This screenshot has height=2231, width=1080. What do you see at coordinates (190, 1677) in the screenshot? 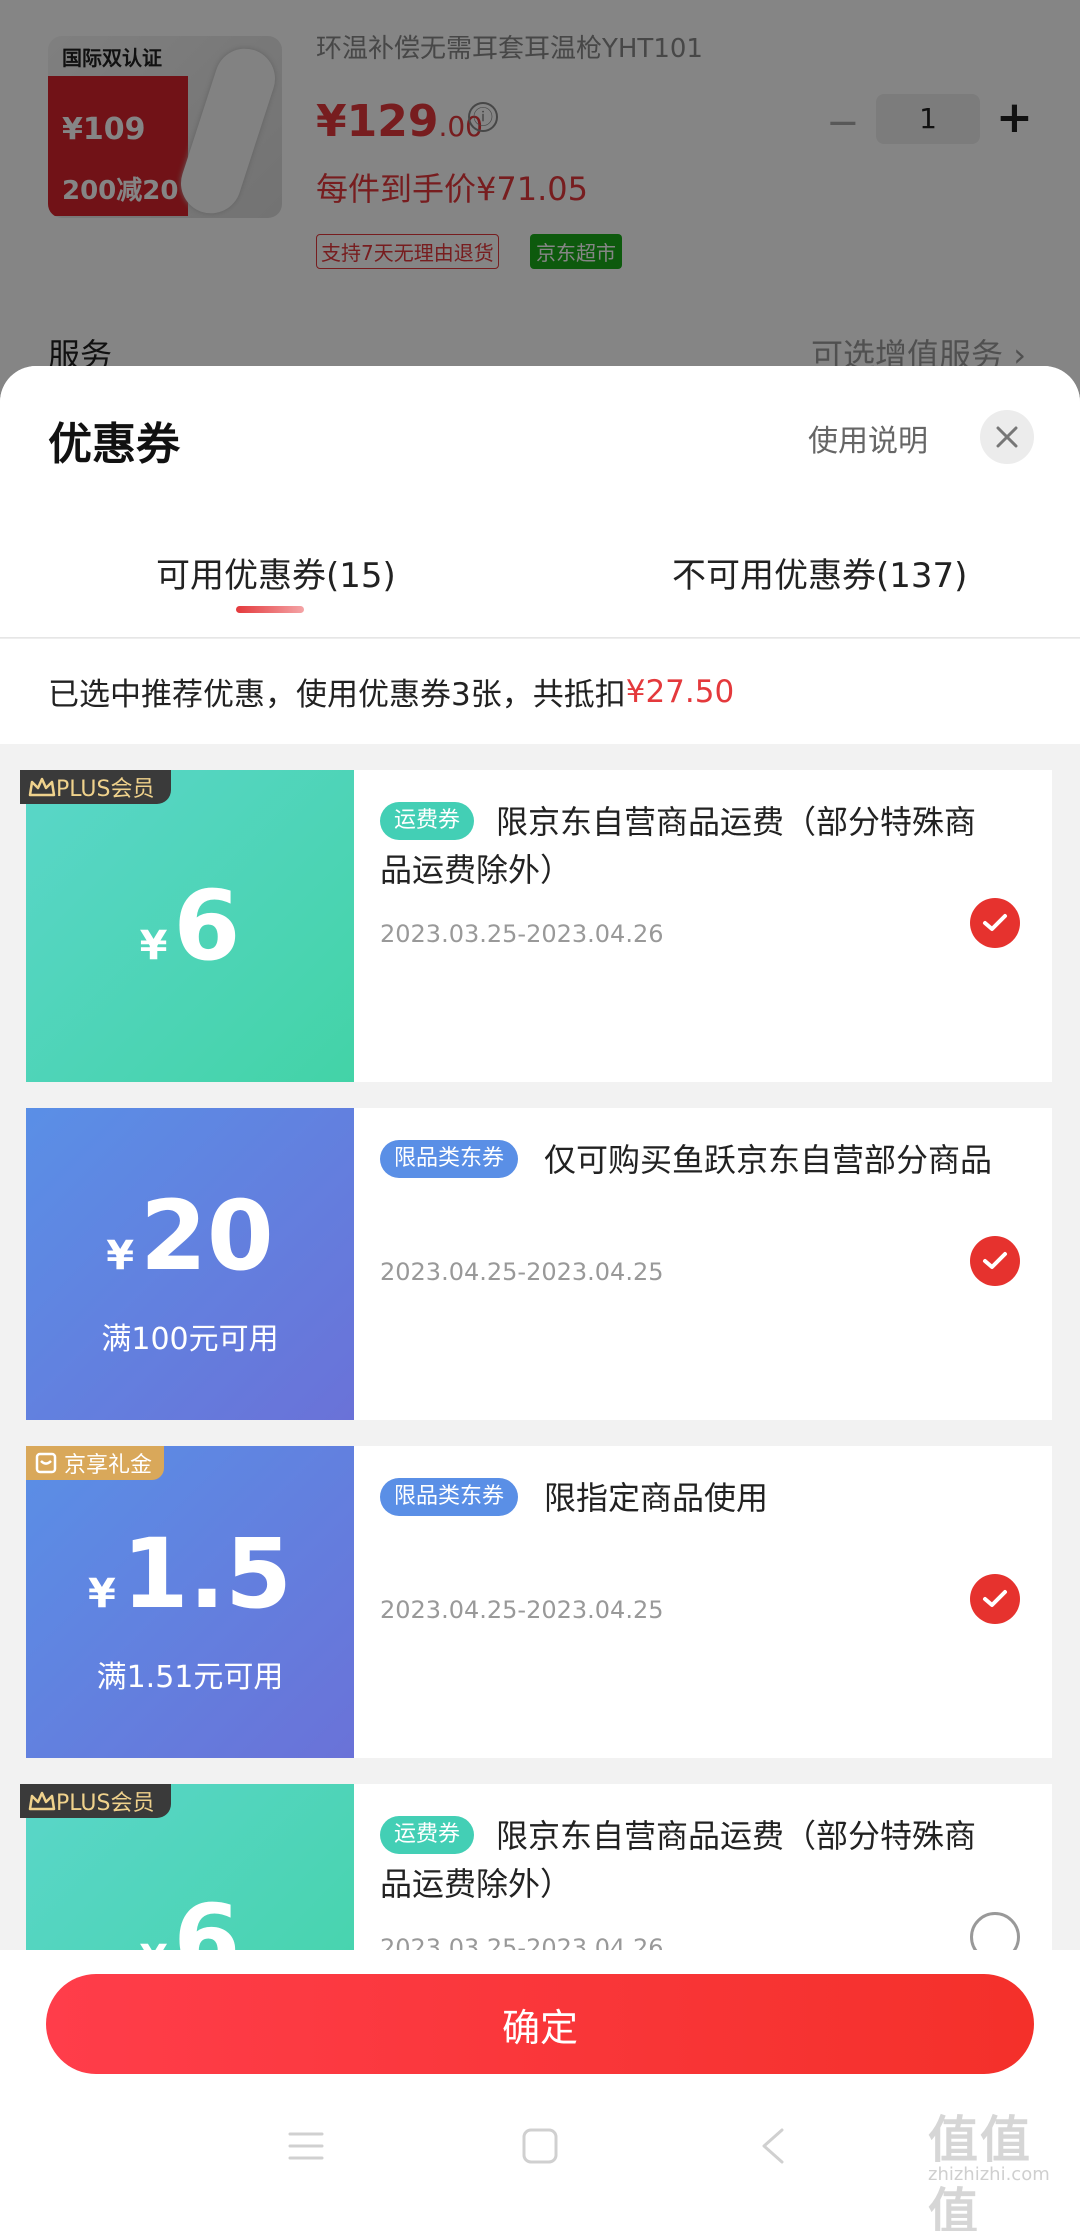
I see `coupon-min-requirement: 满1.51元可用` at bounding box center [190, 1677].